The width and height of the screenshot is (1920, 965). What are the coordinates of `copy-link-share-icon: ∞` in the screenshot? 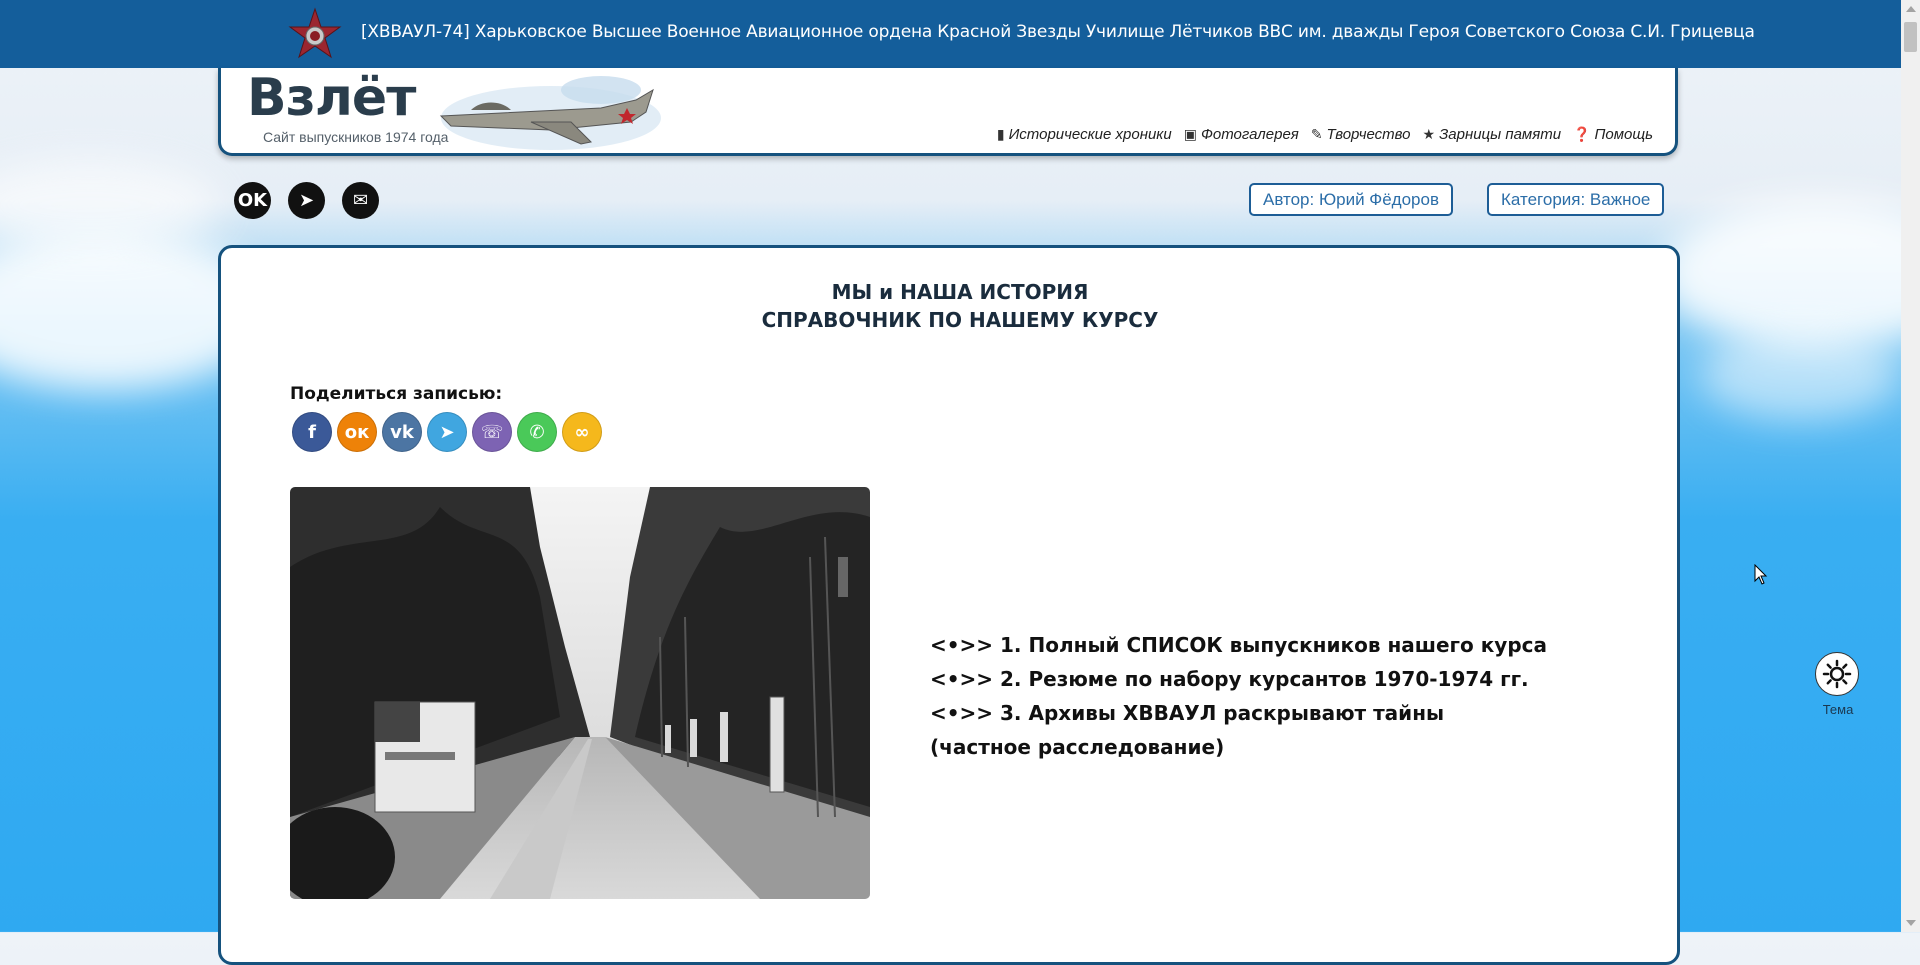 It's located at (582, 432).